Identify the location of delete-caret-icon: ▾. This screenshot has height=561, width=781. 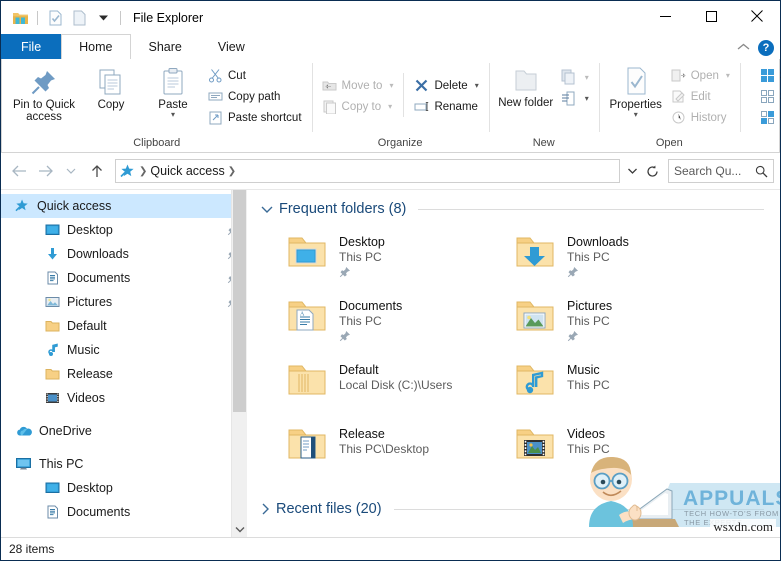
(477, 85).